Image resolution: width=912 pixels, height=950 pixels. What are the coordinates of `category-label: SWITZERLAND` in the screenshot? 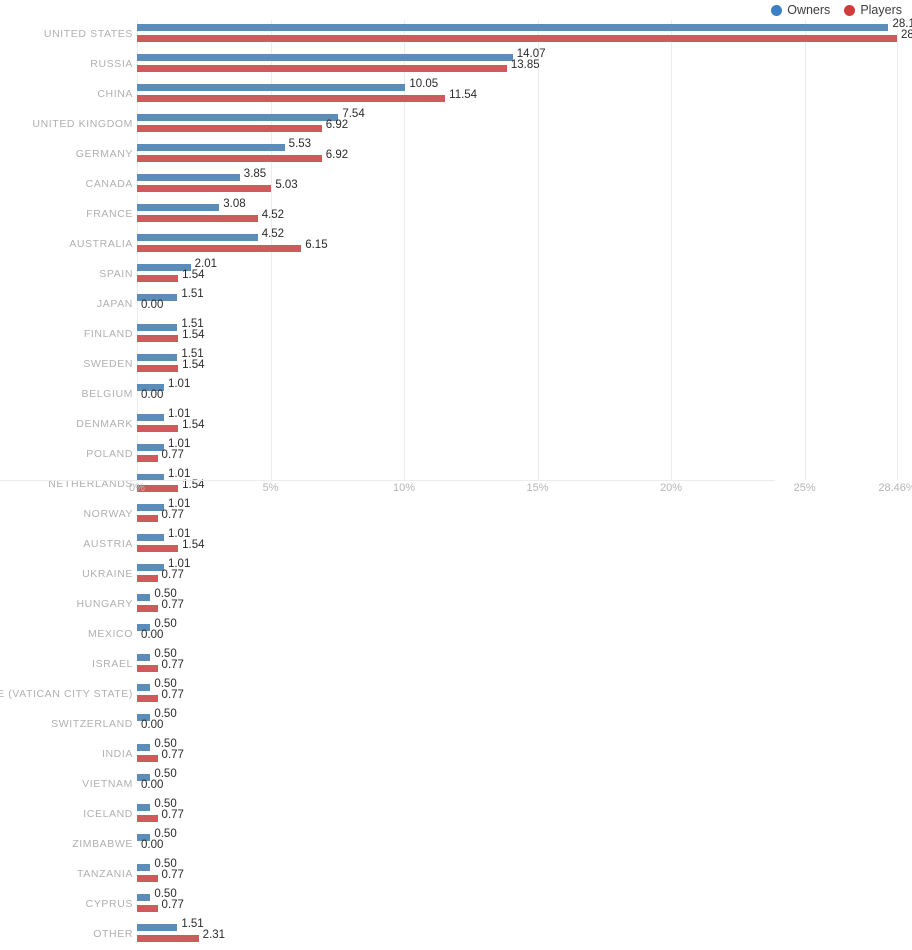 It's located at (92, 724).